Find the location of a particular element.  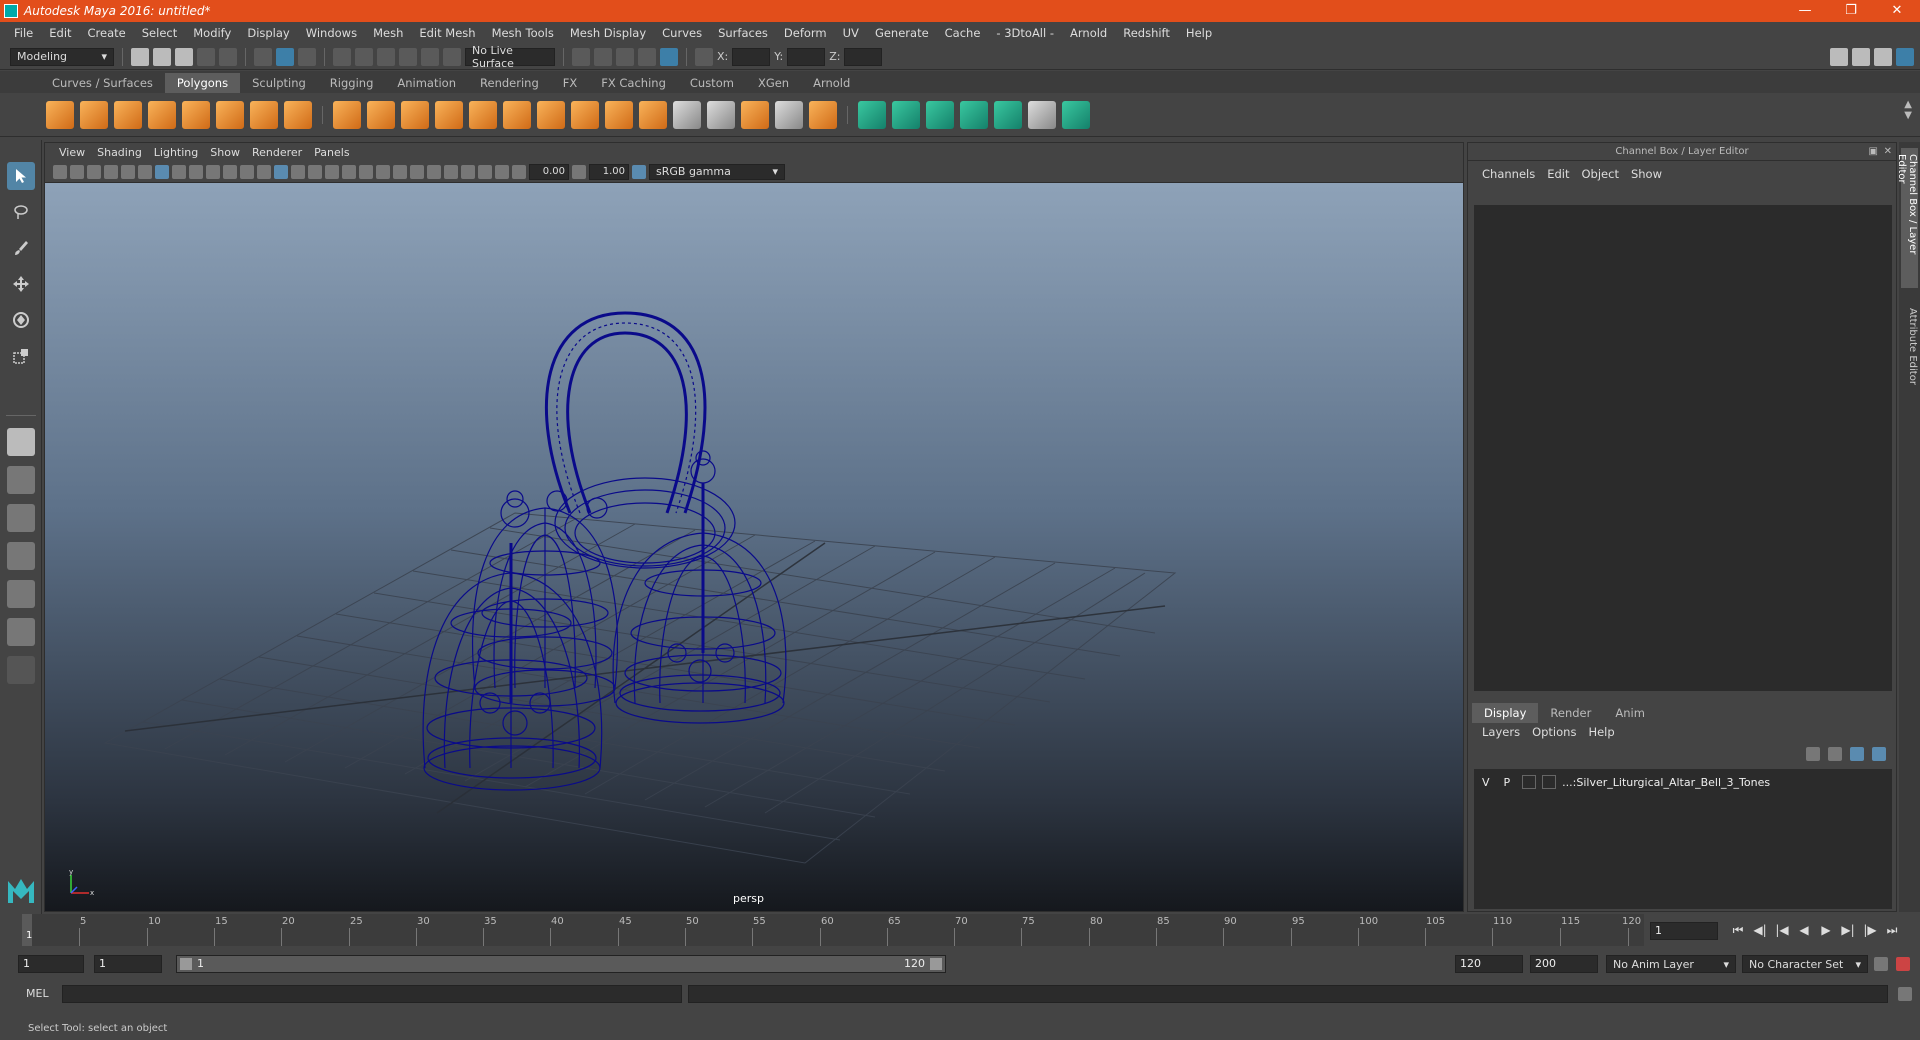

tab-xgen: XGen is located at coordinates (773, 83).